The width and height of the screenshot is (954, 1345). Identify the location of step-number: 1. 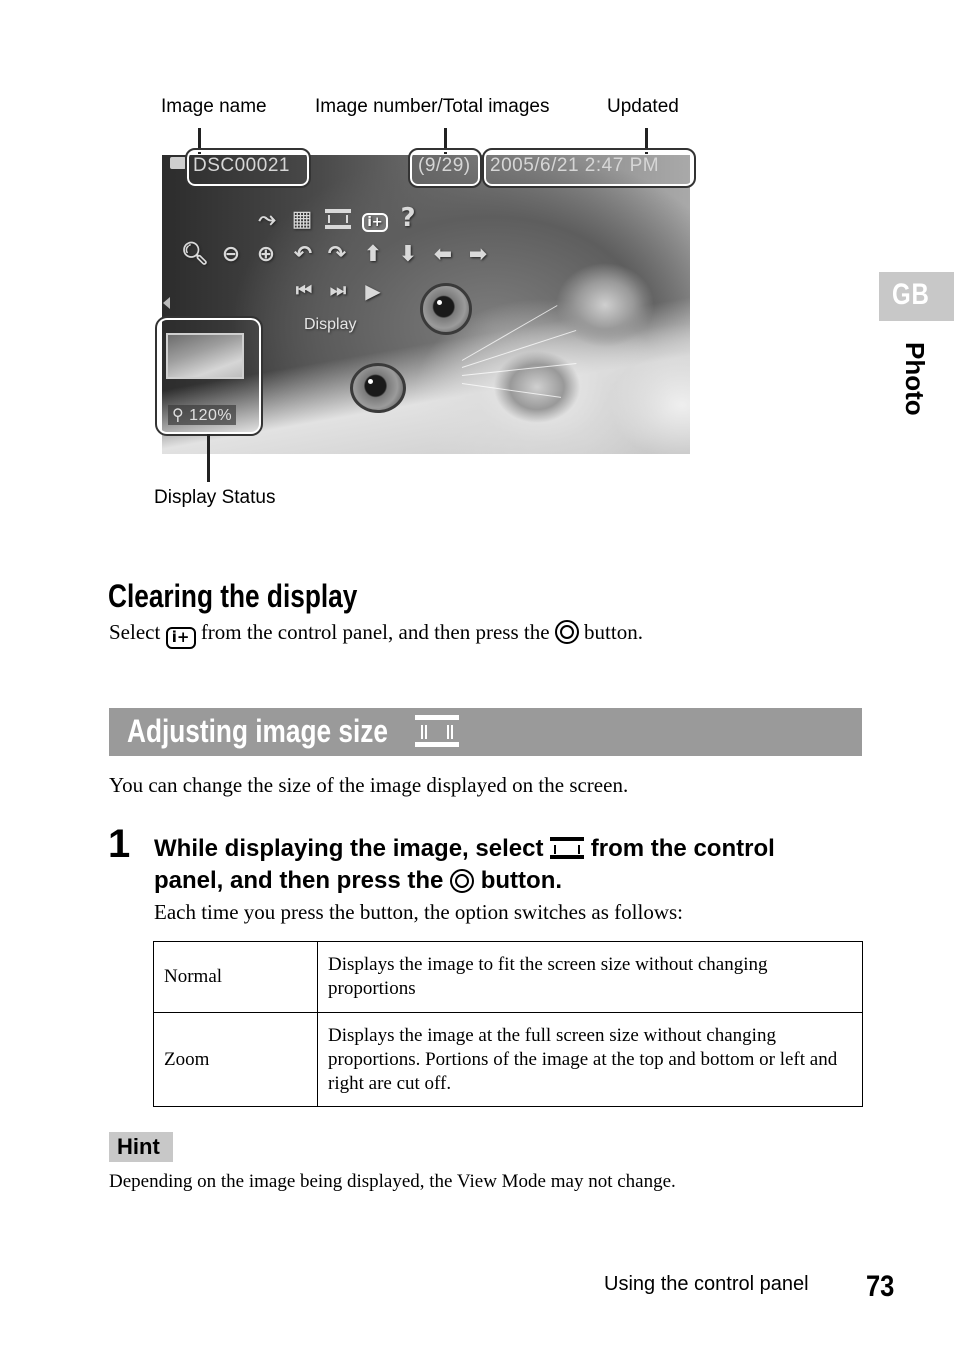
(119, 844).